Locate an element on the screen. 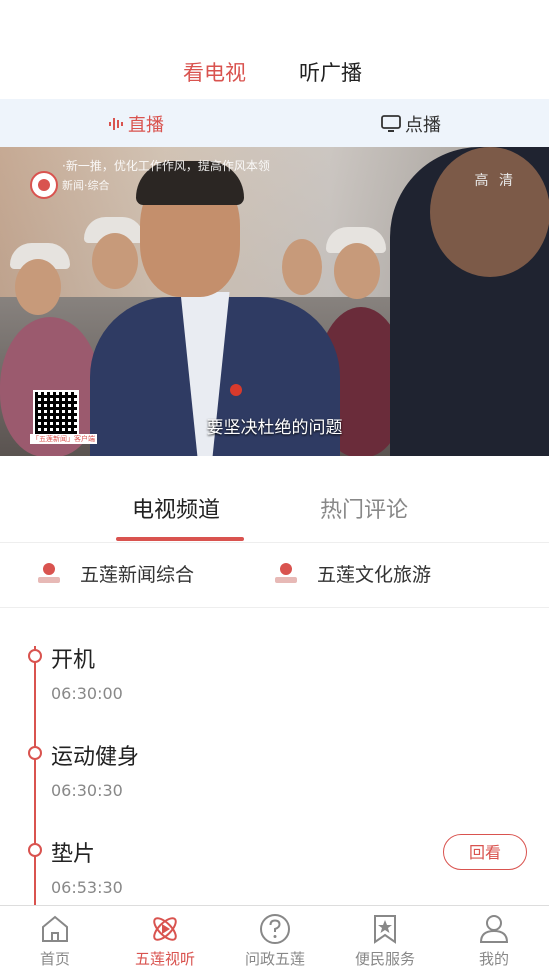  bottom-nav: 首页 五莲视听 问政五莲 便民服务 我的 is located at coordinates (274, 941).